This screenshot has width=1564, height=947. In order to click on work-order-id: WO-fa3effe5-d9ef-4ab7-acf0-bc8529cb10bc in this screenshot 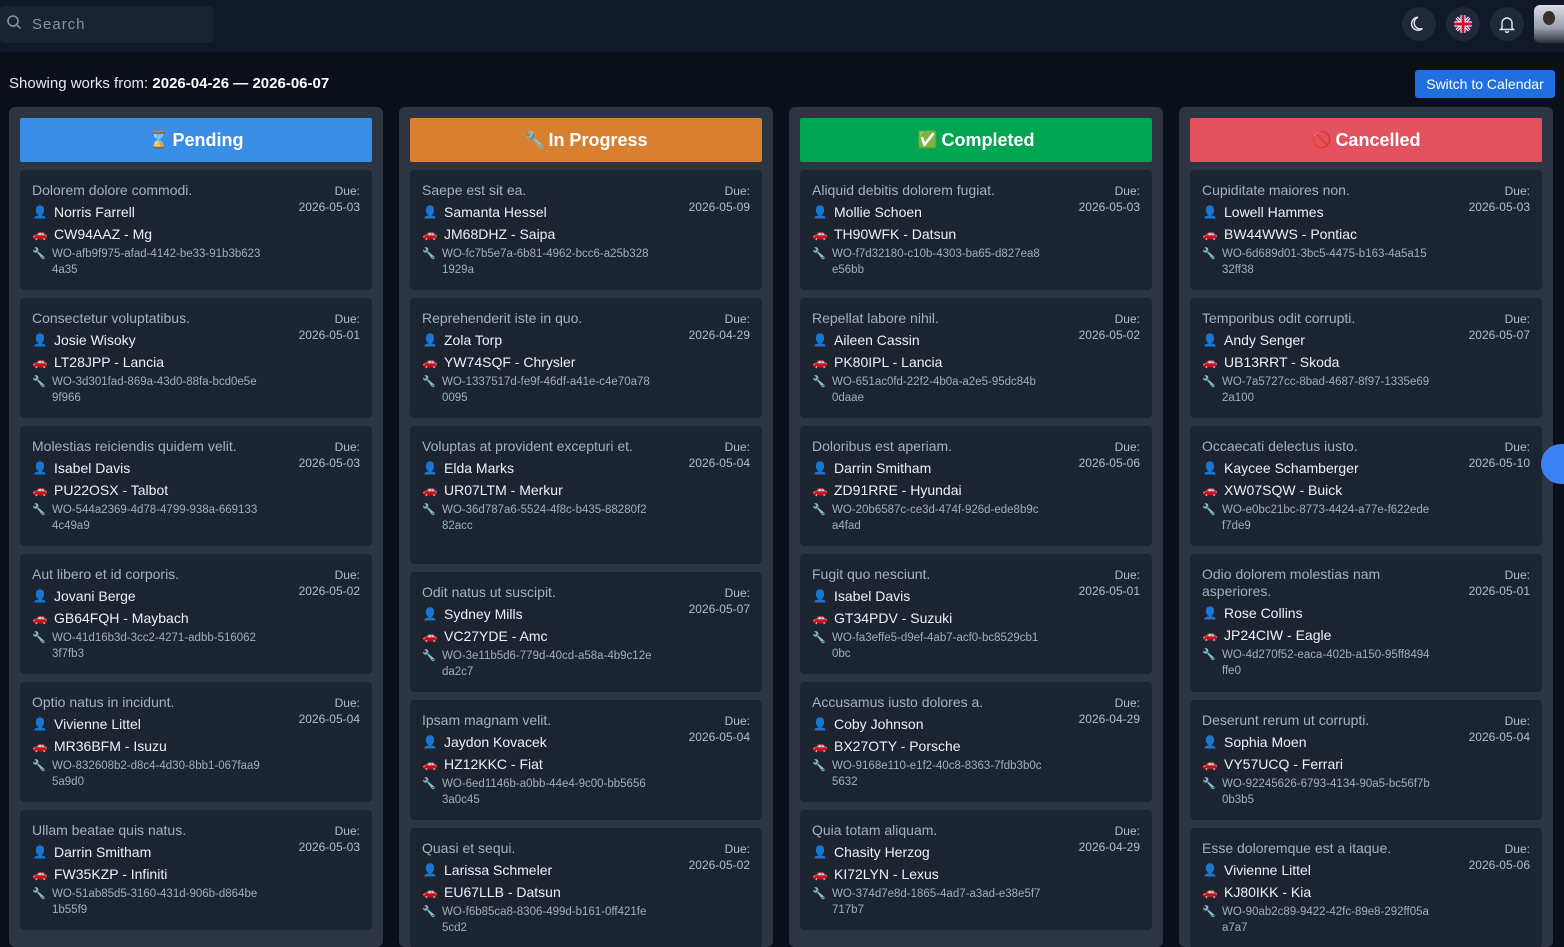, I will do `click(935, 646)`.